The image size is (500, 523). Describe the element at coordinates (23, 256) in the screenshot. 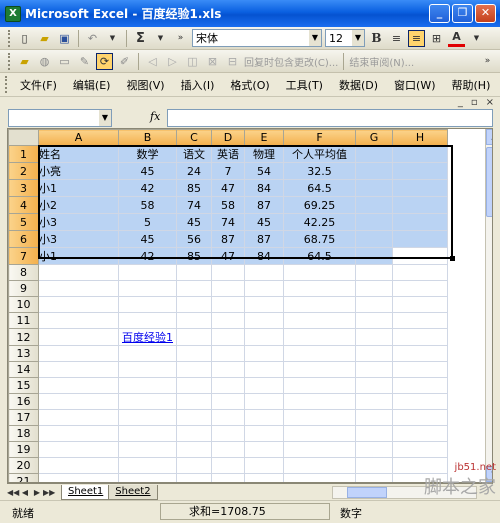

I see `row-header: 7` at that location.